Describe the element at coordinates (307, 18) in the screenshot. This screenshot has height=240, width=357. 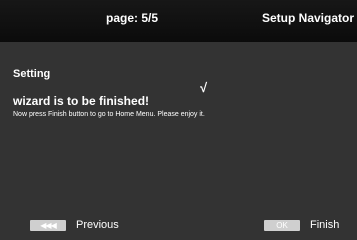
I see `page-title: Setup Navigator` at that location.